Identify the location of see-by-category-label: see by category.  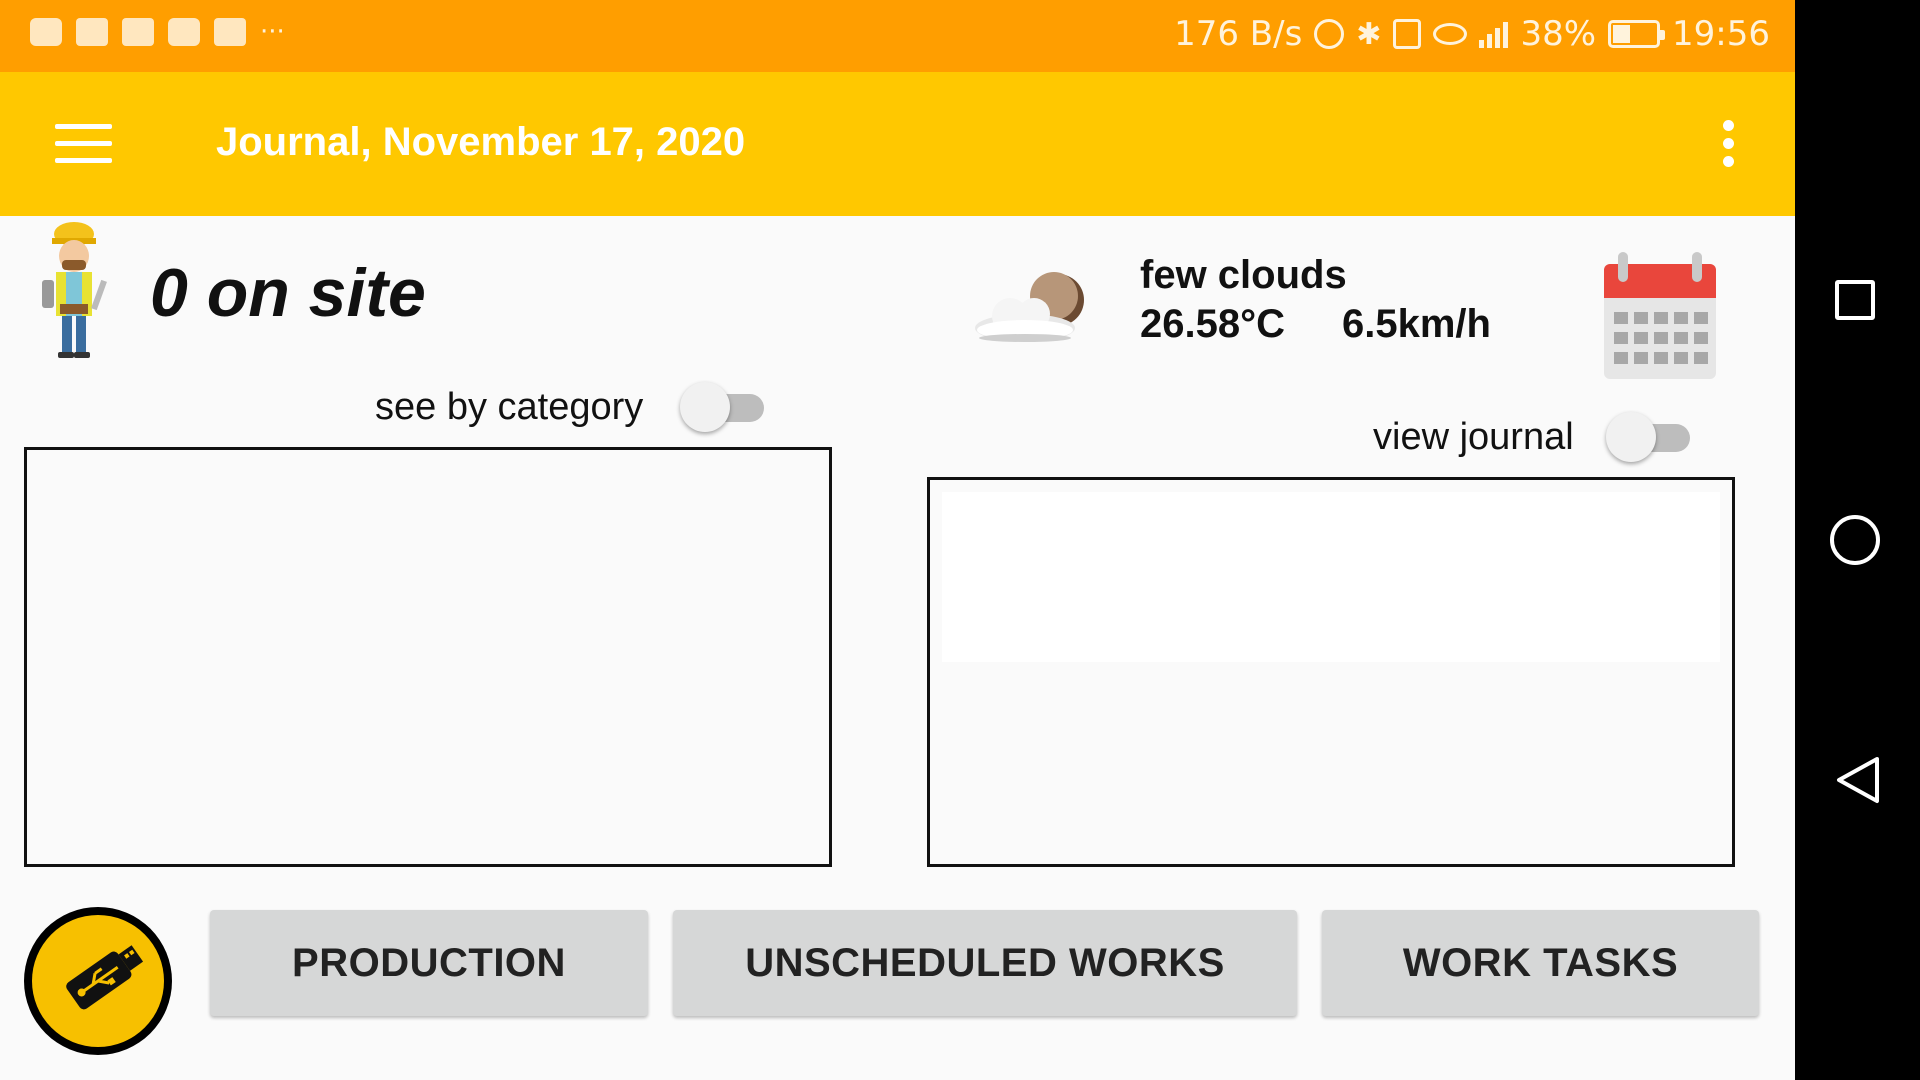
(509, 407).